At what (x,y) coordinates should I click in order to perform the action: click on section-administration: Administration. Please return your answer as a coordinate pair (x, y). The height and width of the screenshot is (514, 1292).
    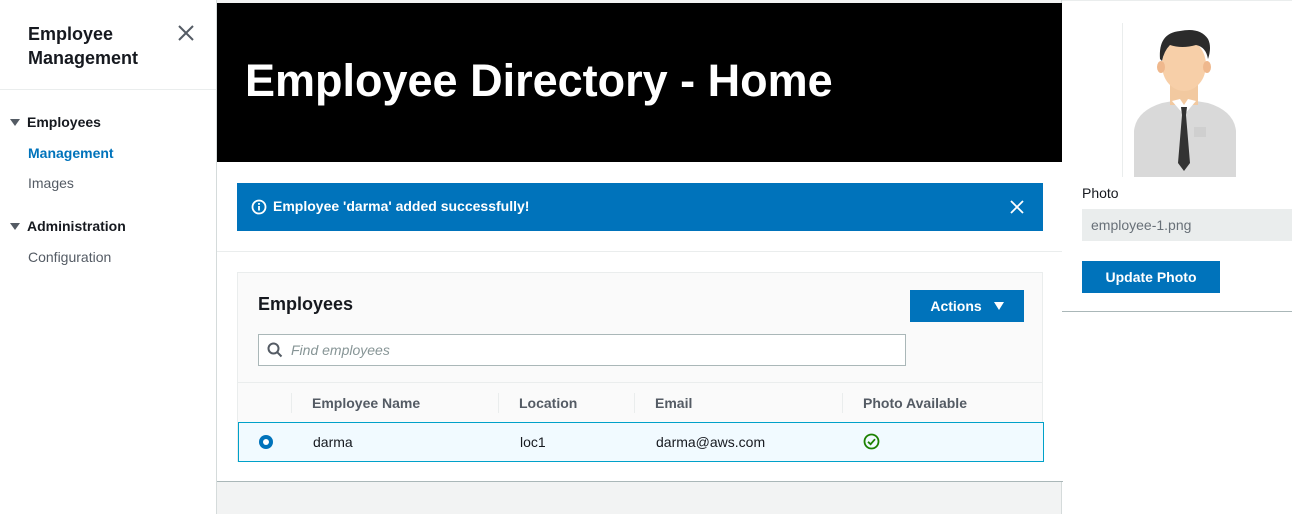
    Looking at the image, I should click on (68, 226).